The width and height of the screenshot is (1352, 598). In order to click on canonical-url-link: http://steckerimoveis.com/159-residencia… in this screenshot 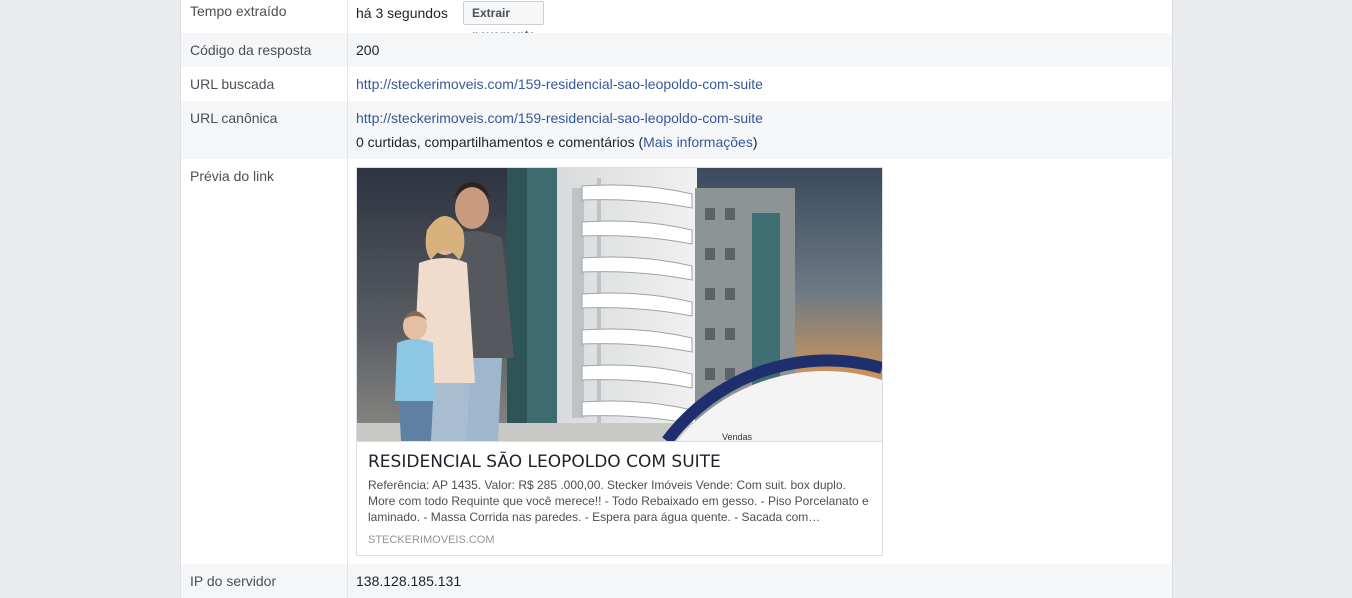, I will do `click(559, 118)`.